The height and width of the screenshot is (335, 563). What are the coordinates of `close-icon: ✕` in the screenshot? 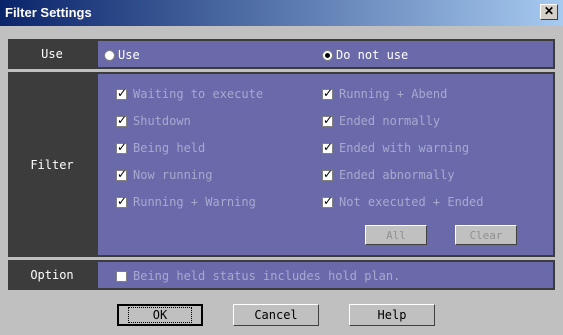 It's located at (549, 11).